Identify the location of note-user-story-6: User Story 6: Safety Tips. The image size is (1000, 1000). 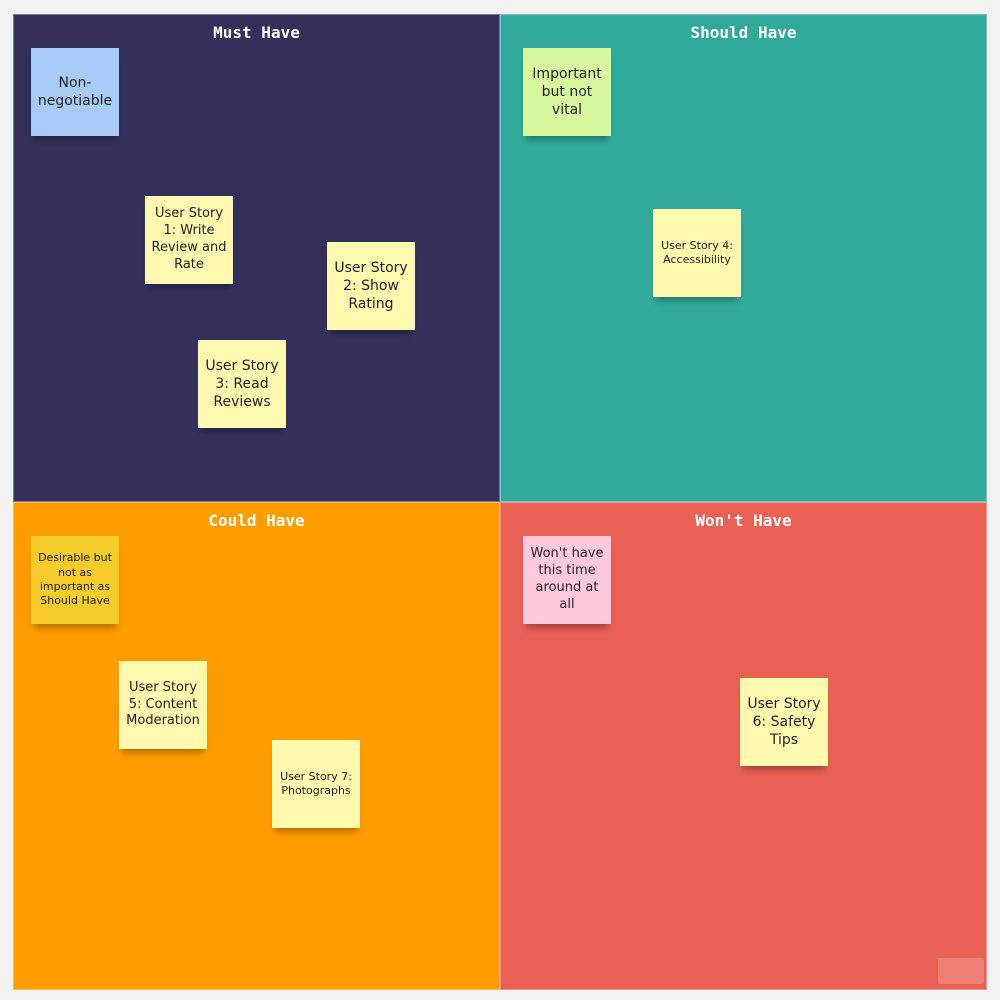
(784, 722).